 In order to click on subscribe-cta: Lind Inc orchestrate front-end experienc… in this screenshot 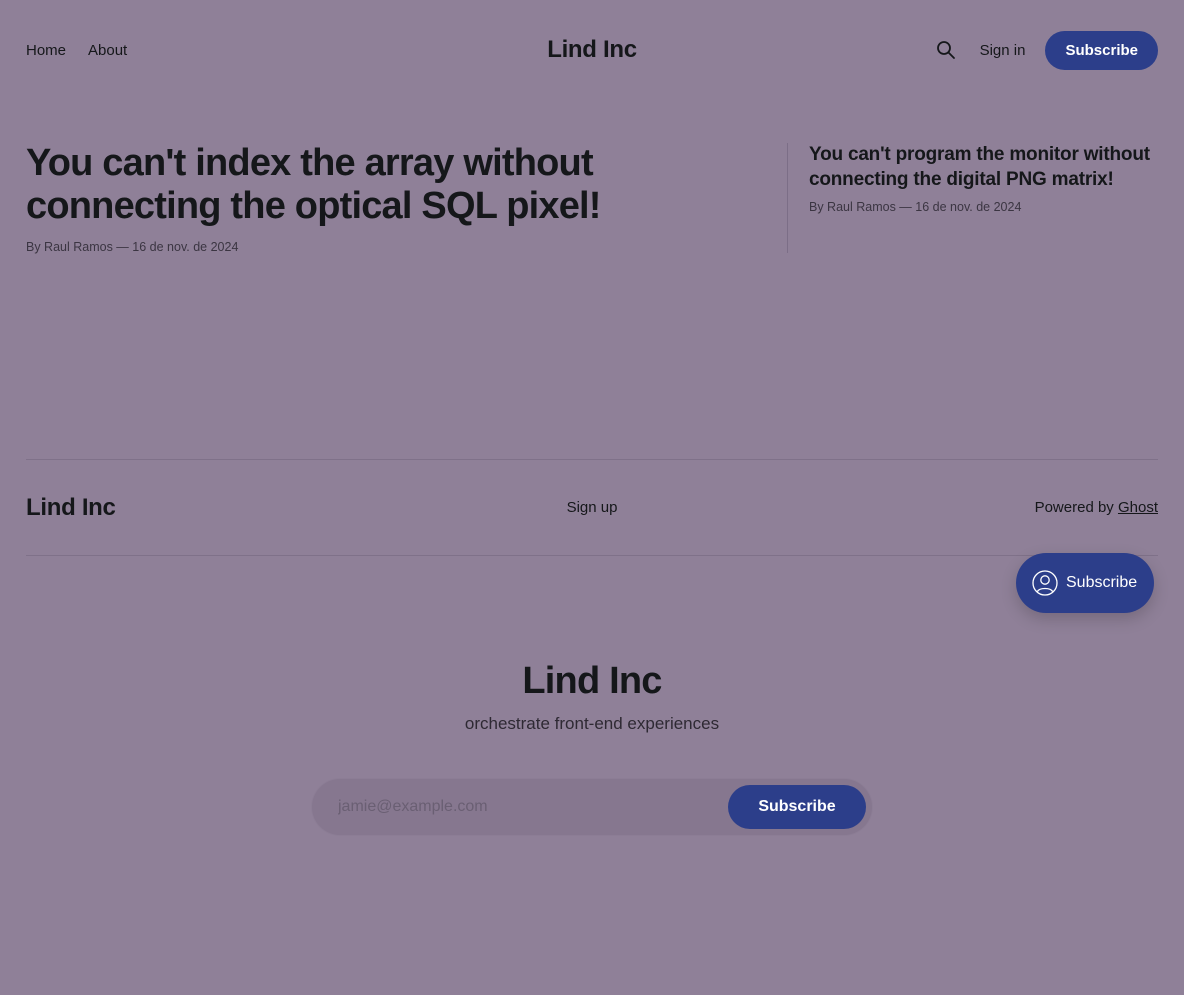, I will do `click(592, 695)`.